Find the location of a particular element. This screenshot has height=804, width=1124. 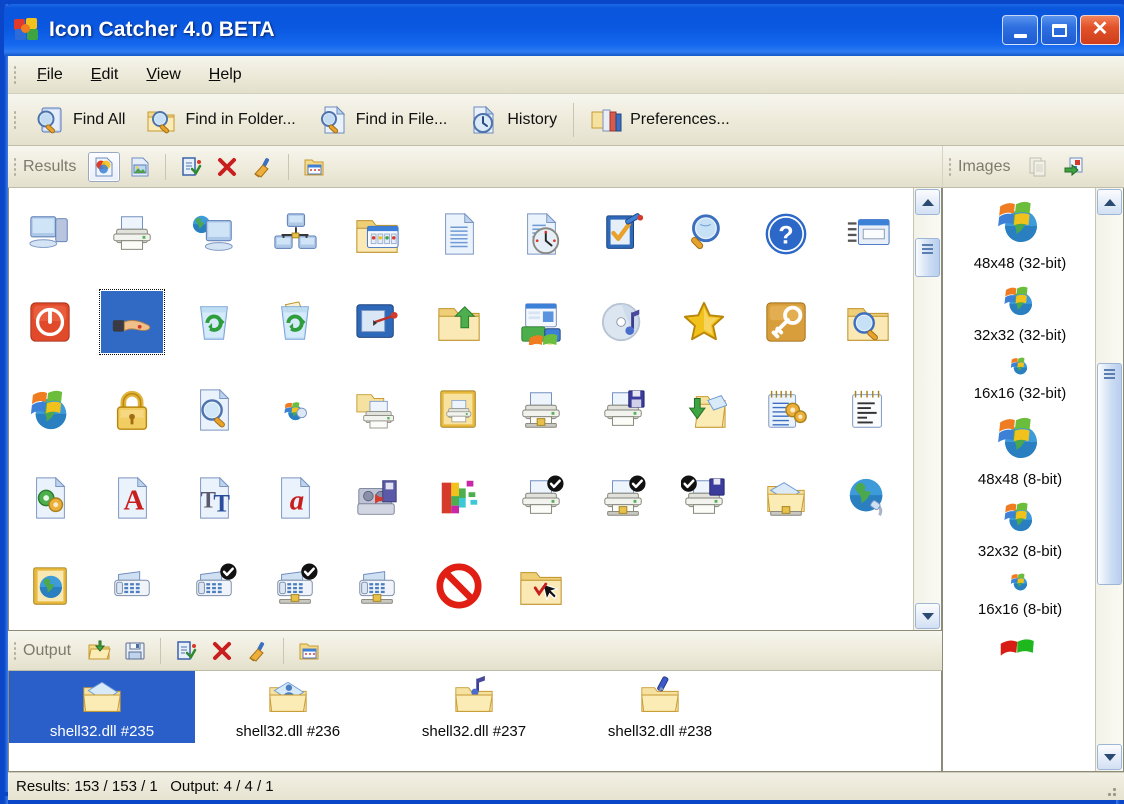

result-icon-folder-printer-gold is located at coordinates (459, 410).